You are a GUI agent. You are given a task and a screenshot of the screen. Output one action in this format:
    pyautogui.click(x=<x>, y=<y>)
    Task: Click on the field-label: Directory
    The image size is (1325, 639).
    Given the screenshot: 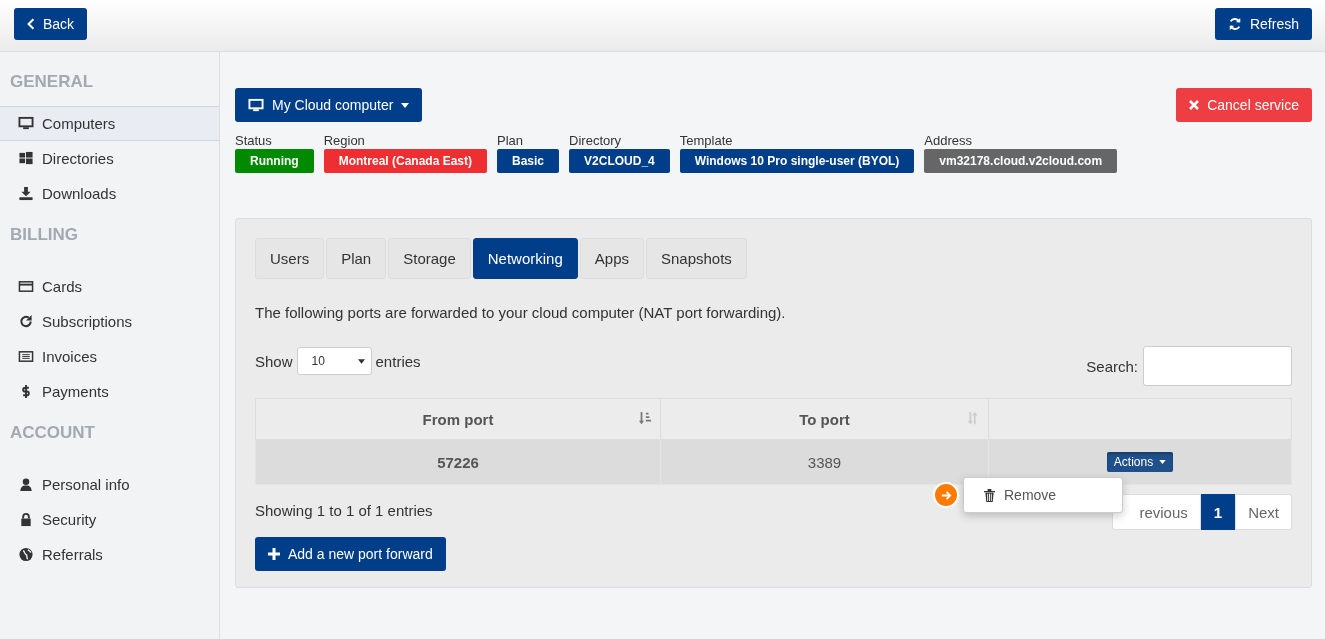 What is the action you would take?
    pyautogui.click(x=596, y=140)
    